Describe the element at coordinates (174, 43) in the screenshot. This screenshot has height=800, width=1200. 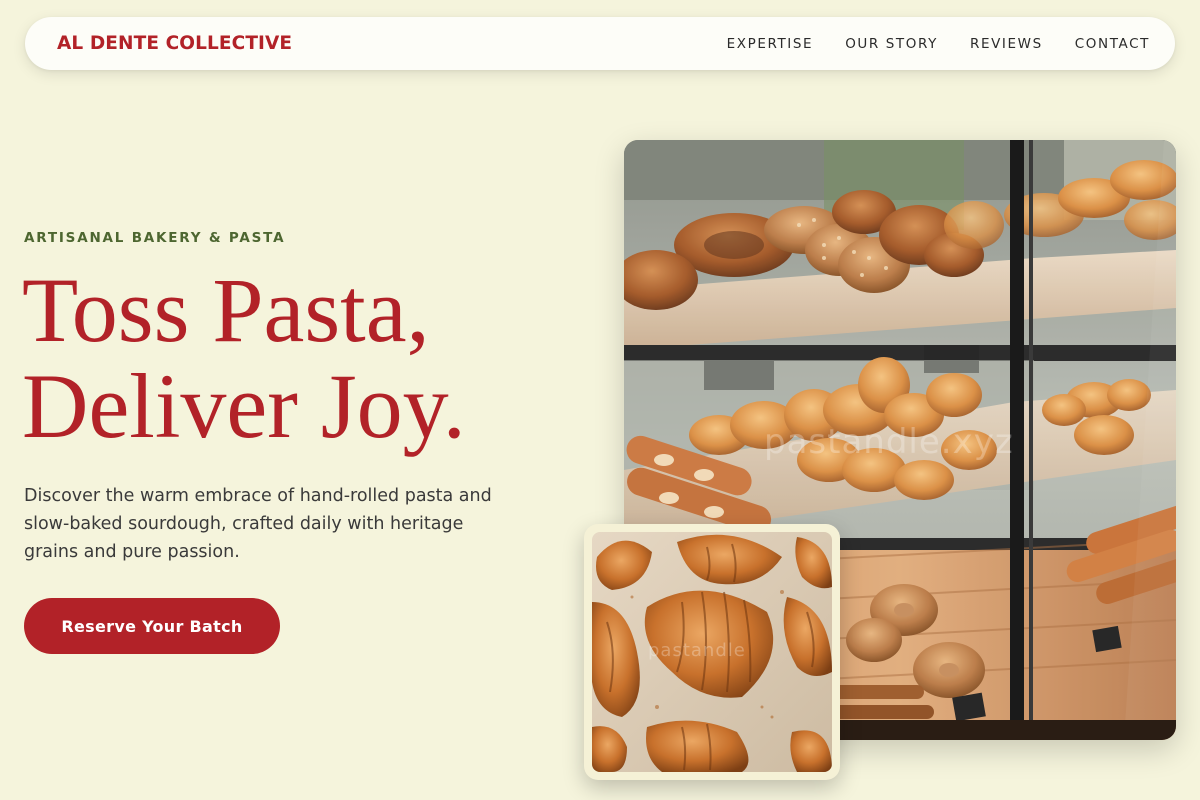
I see `brand-logo: AL DENTE COLLECTIVE` at that location.